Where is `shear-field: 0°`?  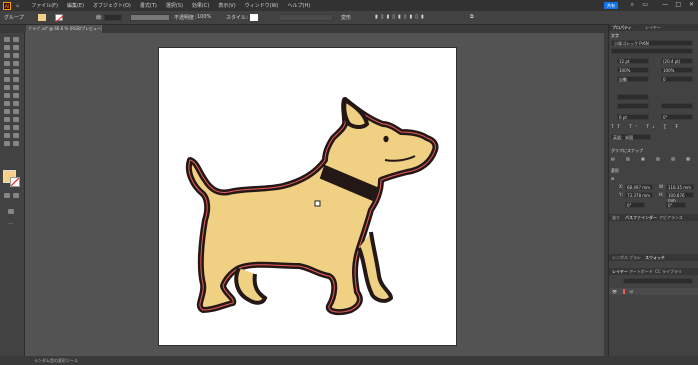
shear-field: 0° is located at coordinates (676, 205).